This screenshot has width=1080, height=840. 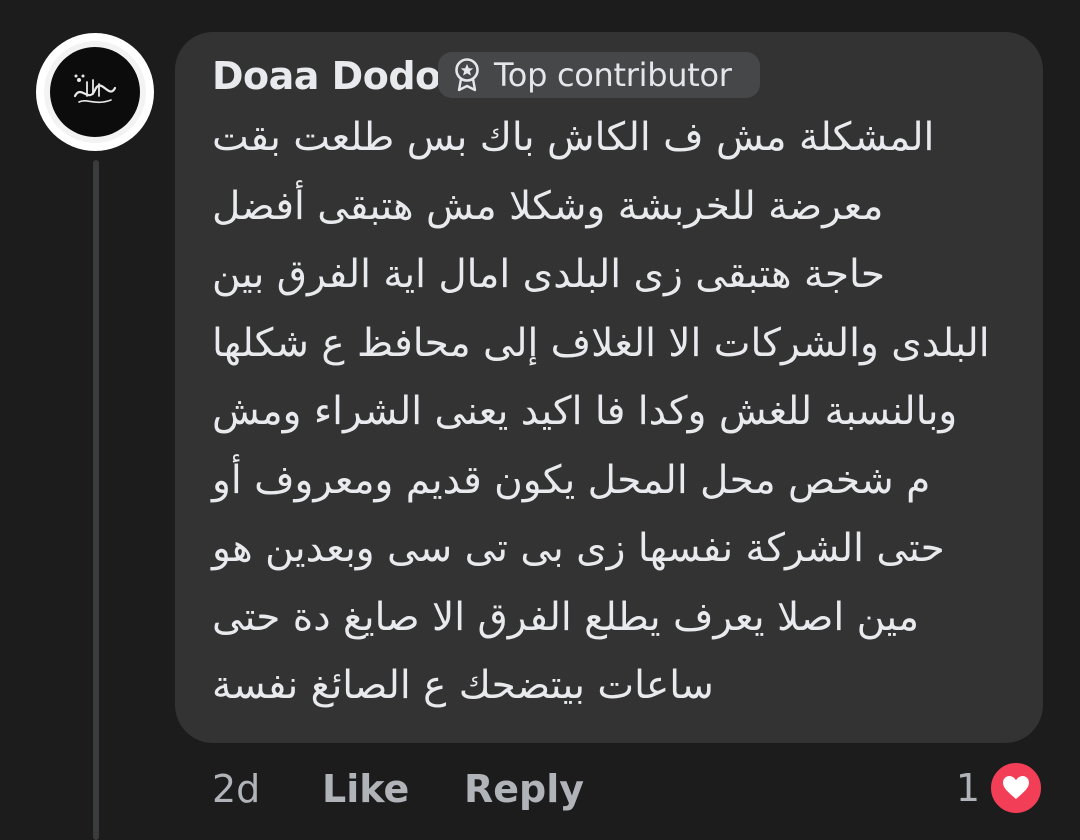 I want to click on comment-line: حاجة هتبقى زى البلدى امال اية الفرق بين, so click(x=548, y=274).